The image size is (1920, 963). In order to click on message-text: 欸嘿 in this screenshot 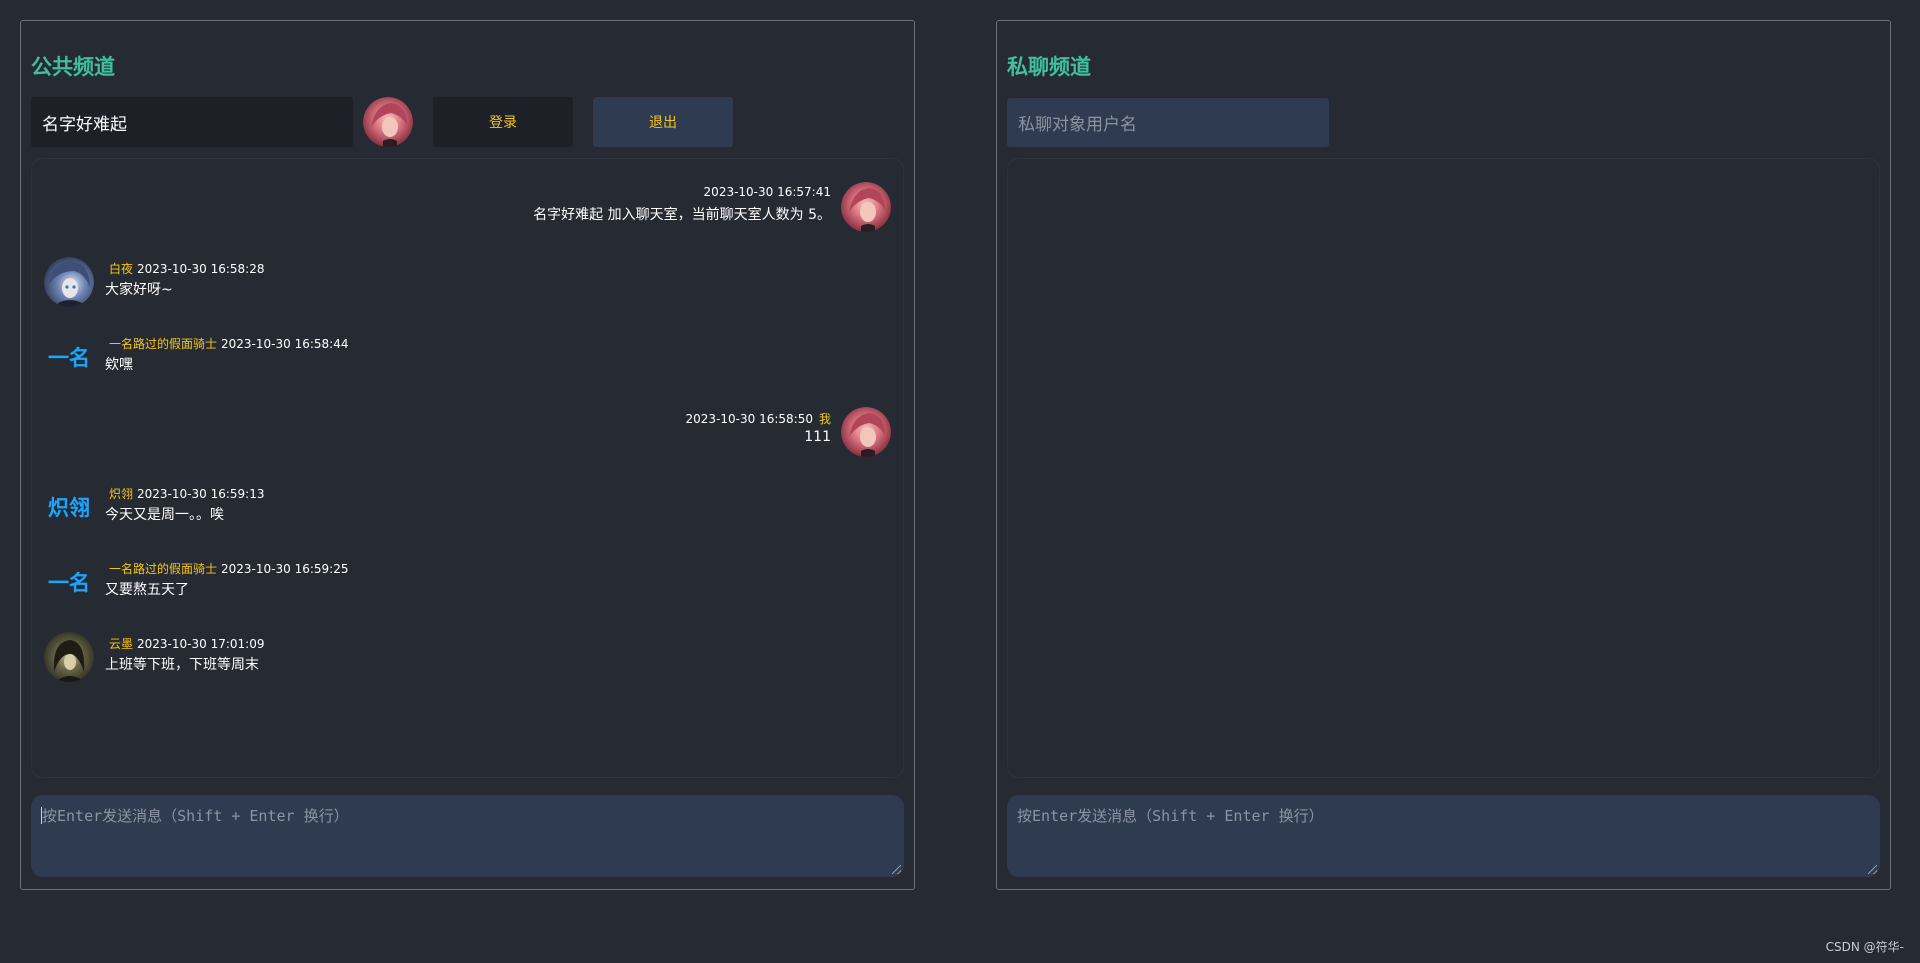, I will do `click(119, 365)`.